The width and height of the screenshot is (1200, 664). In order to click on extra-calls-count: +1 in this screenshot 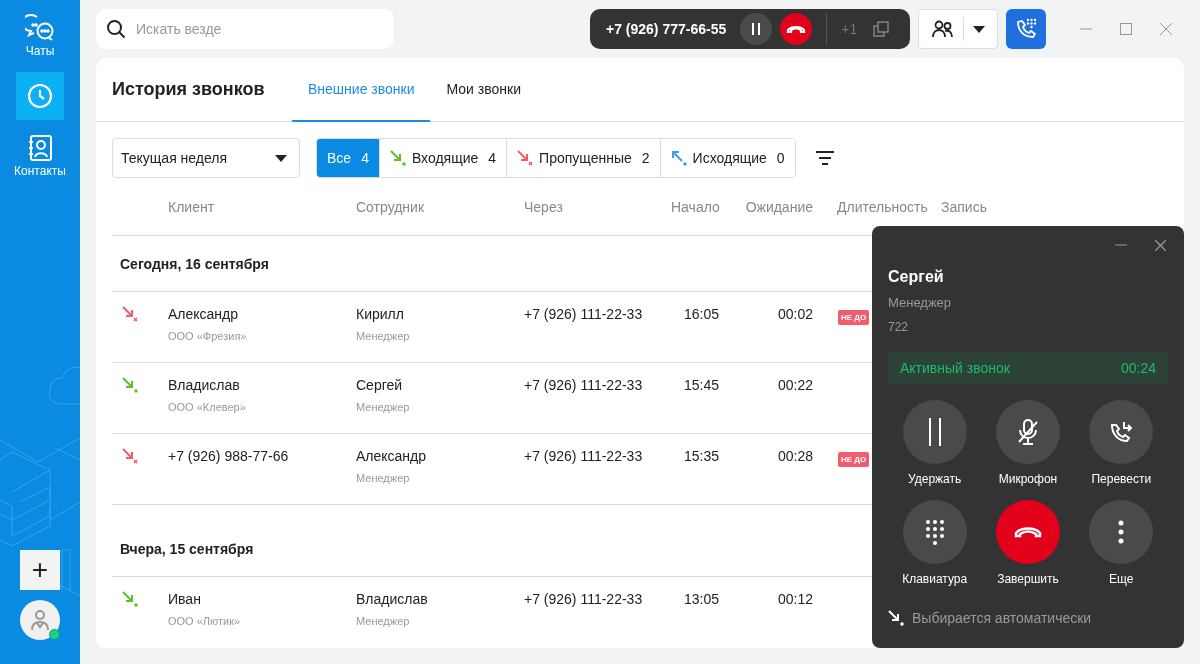, I will do `click(849, 29)`.